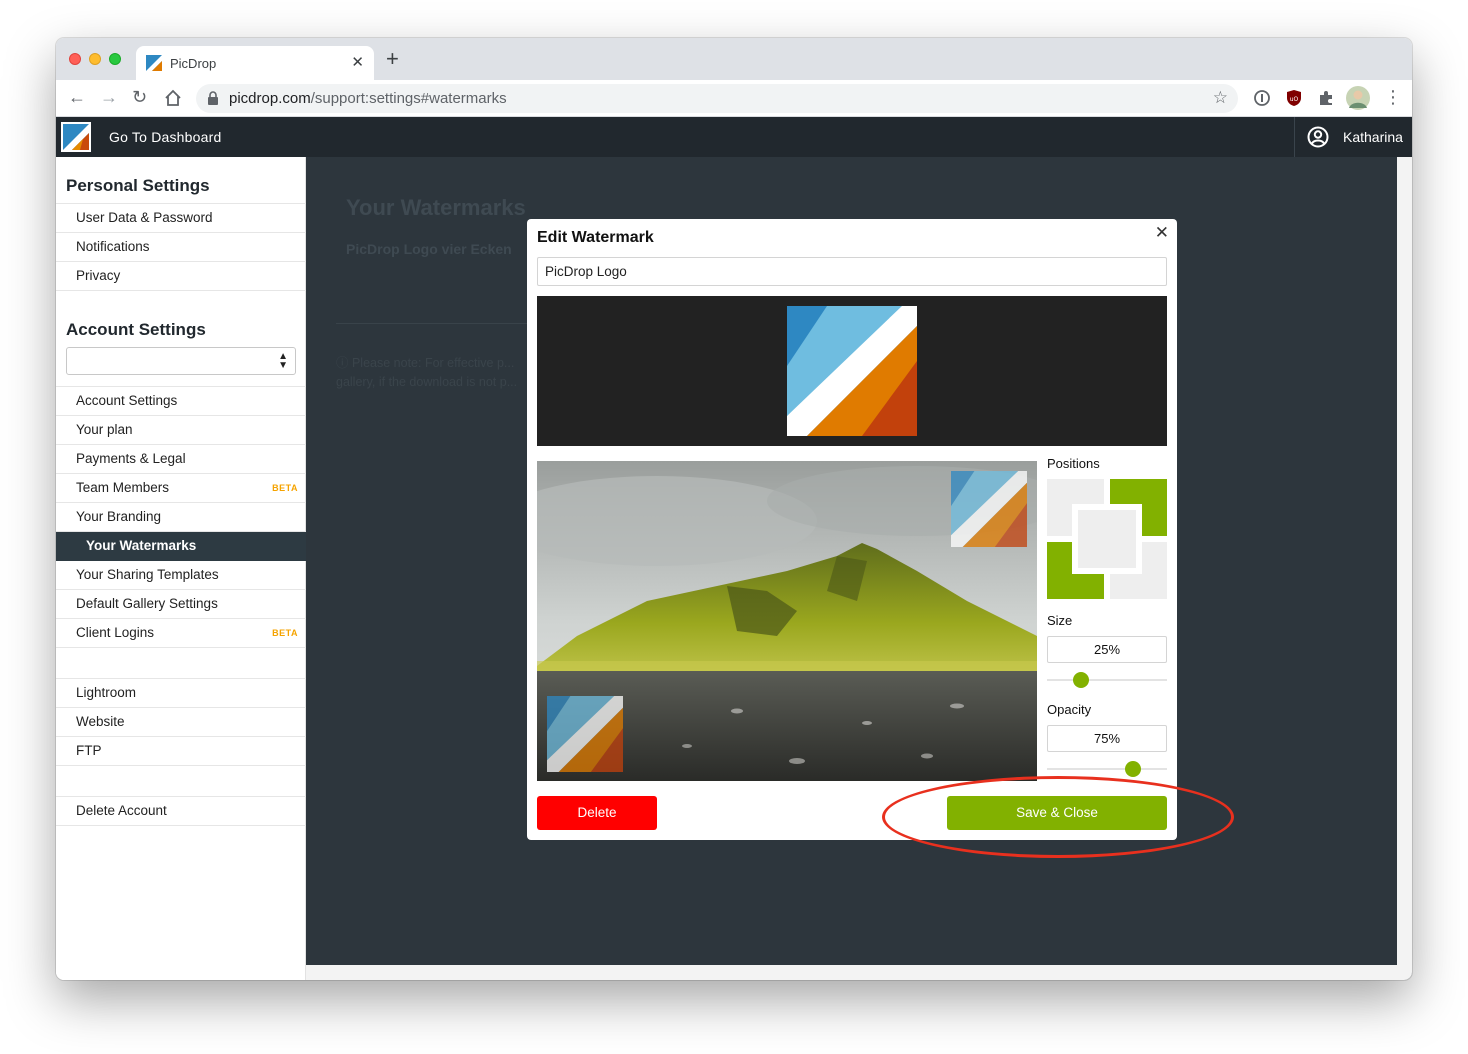  I want to click on delete-button: Delete, so click(597, 813).